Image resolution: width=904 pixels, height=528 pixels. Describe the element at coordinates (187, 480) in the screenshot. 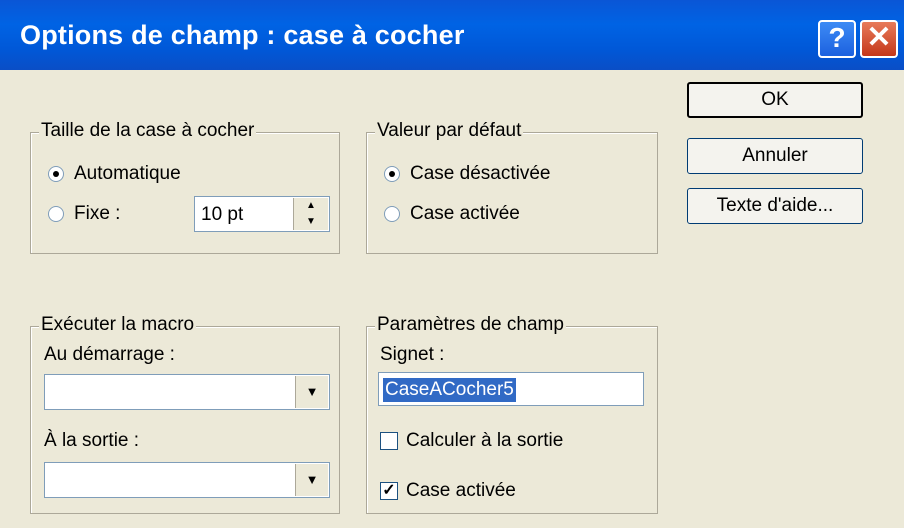

I see `exit-macro-select: ▼` at that location.